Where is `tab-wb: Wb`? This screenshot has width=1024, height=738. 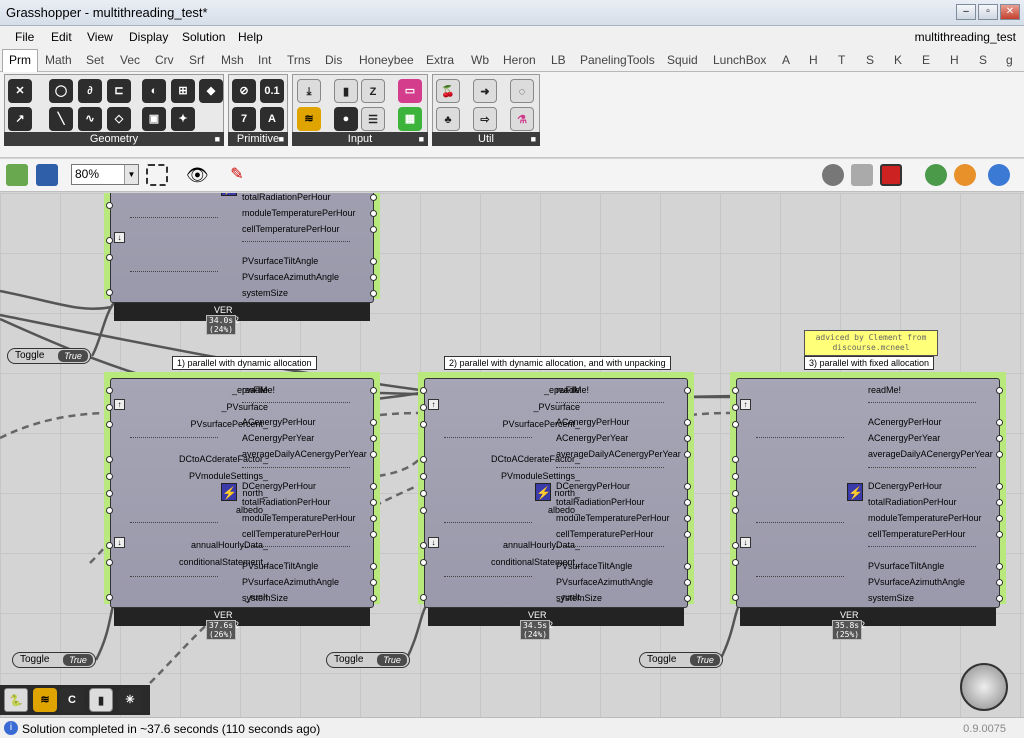
tab-wb: Wb is located at coordinates (480, 60).